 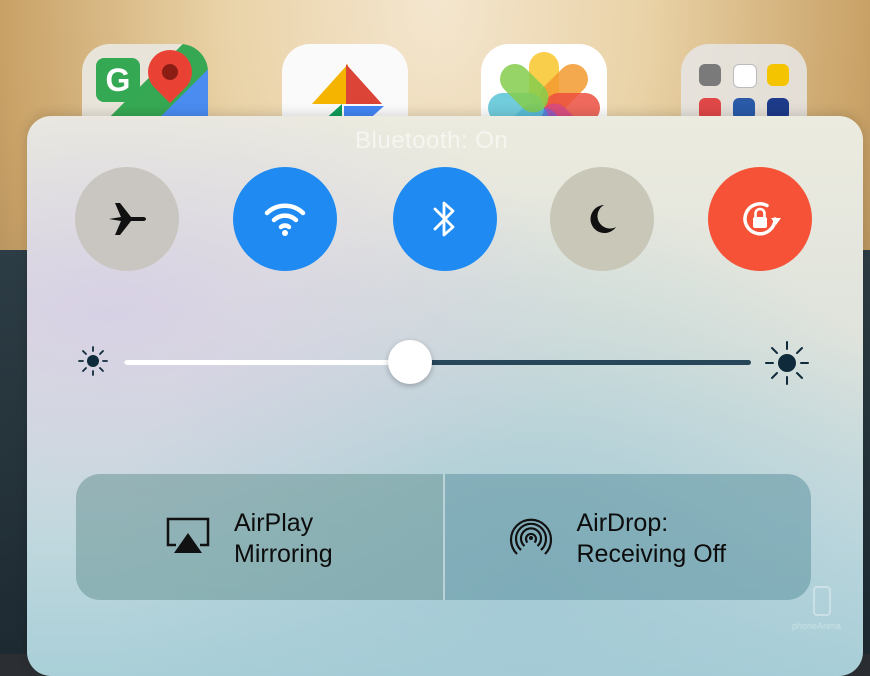 I want to click on rotation-lock-icon, so click(x=762, y=219).